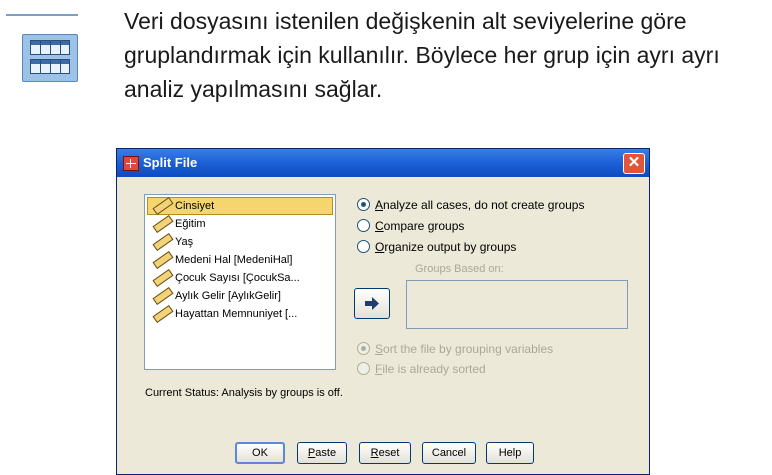 The image size is (772, 475). What do you see at coordinates (131, 163) in the screenshot?
I see `spss-app-icon` at bounding box center [131, 163].